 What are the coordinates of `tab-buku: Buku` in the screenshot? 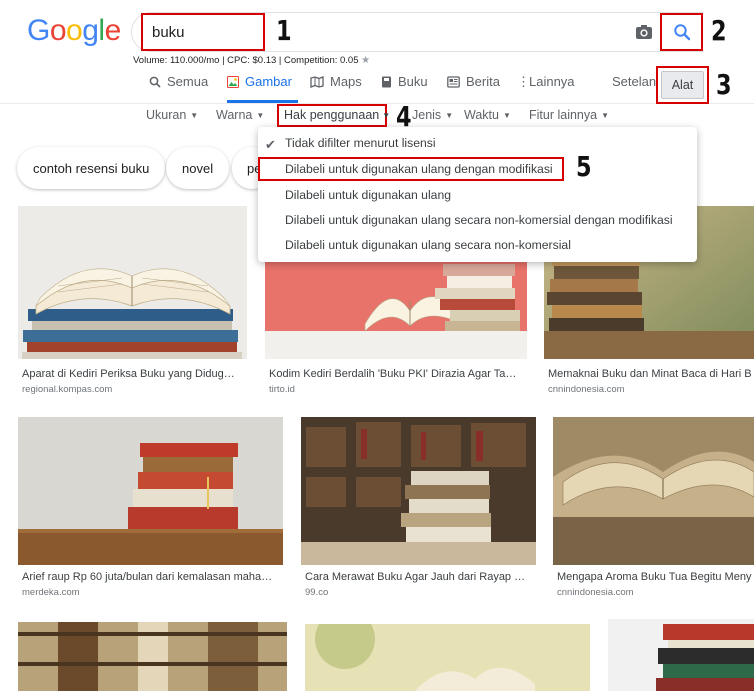 It's located at (404, 81).